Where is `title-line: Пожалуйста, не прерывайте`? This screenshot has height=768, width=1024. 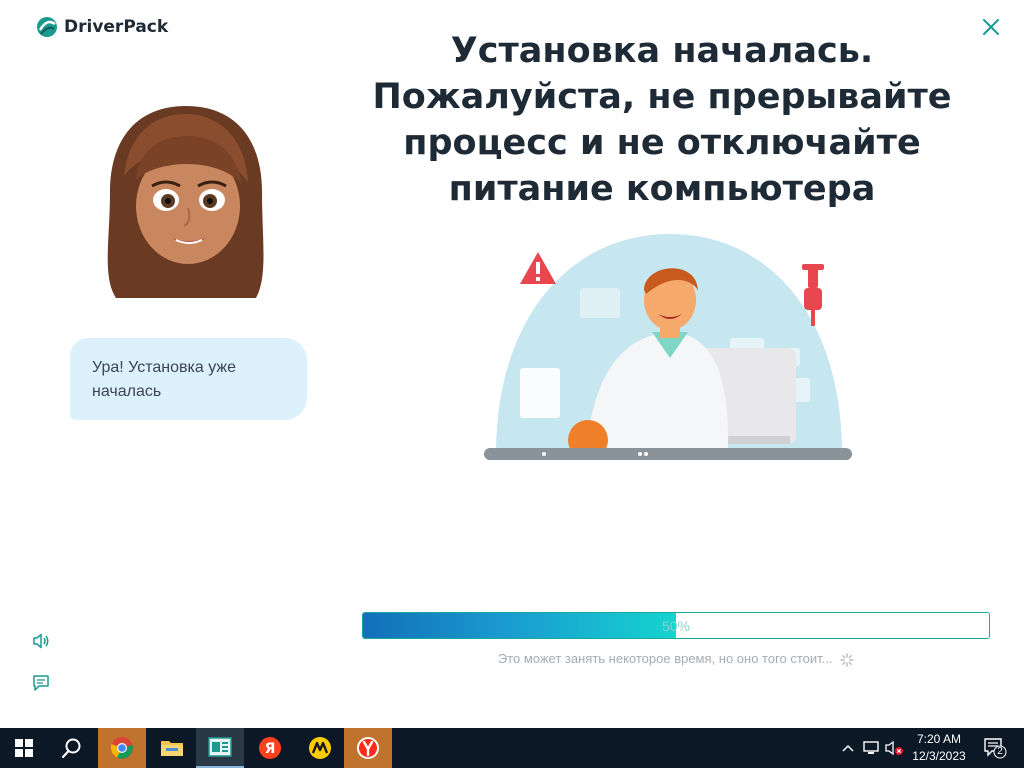
title-line: Пожалуйста, не прерывайте is located at coordinates (662, 97).